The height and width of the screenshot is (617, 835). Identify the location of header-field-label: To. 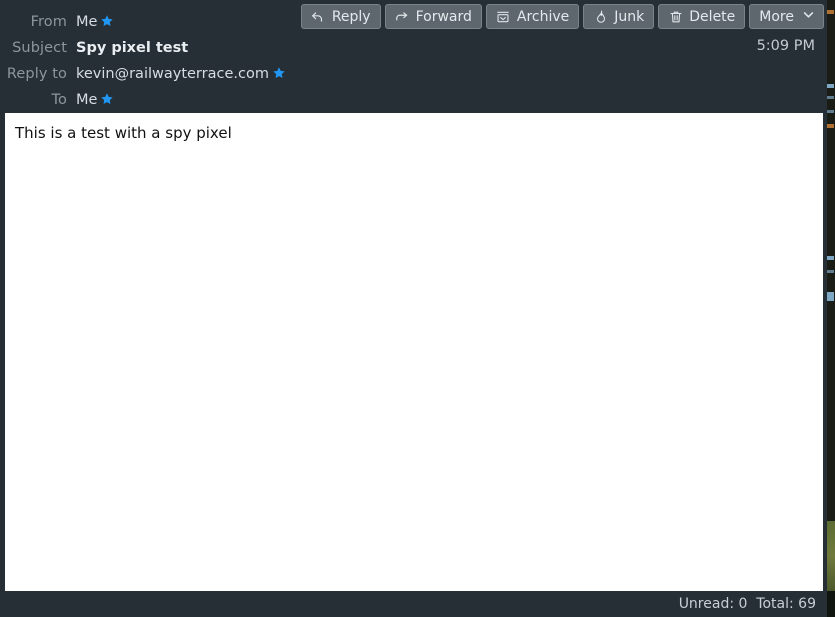
(59, 100).